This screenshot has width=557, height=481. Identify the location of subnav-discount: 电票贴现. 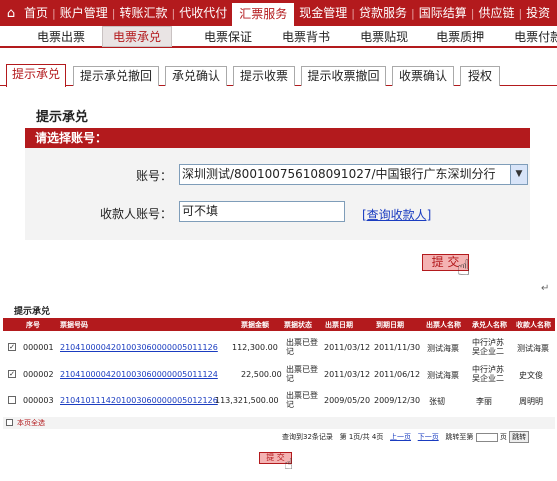
(384, 36).